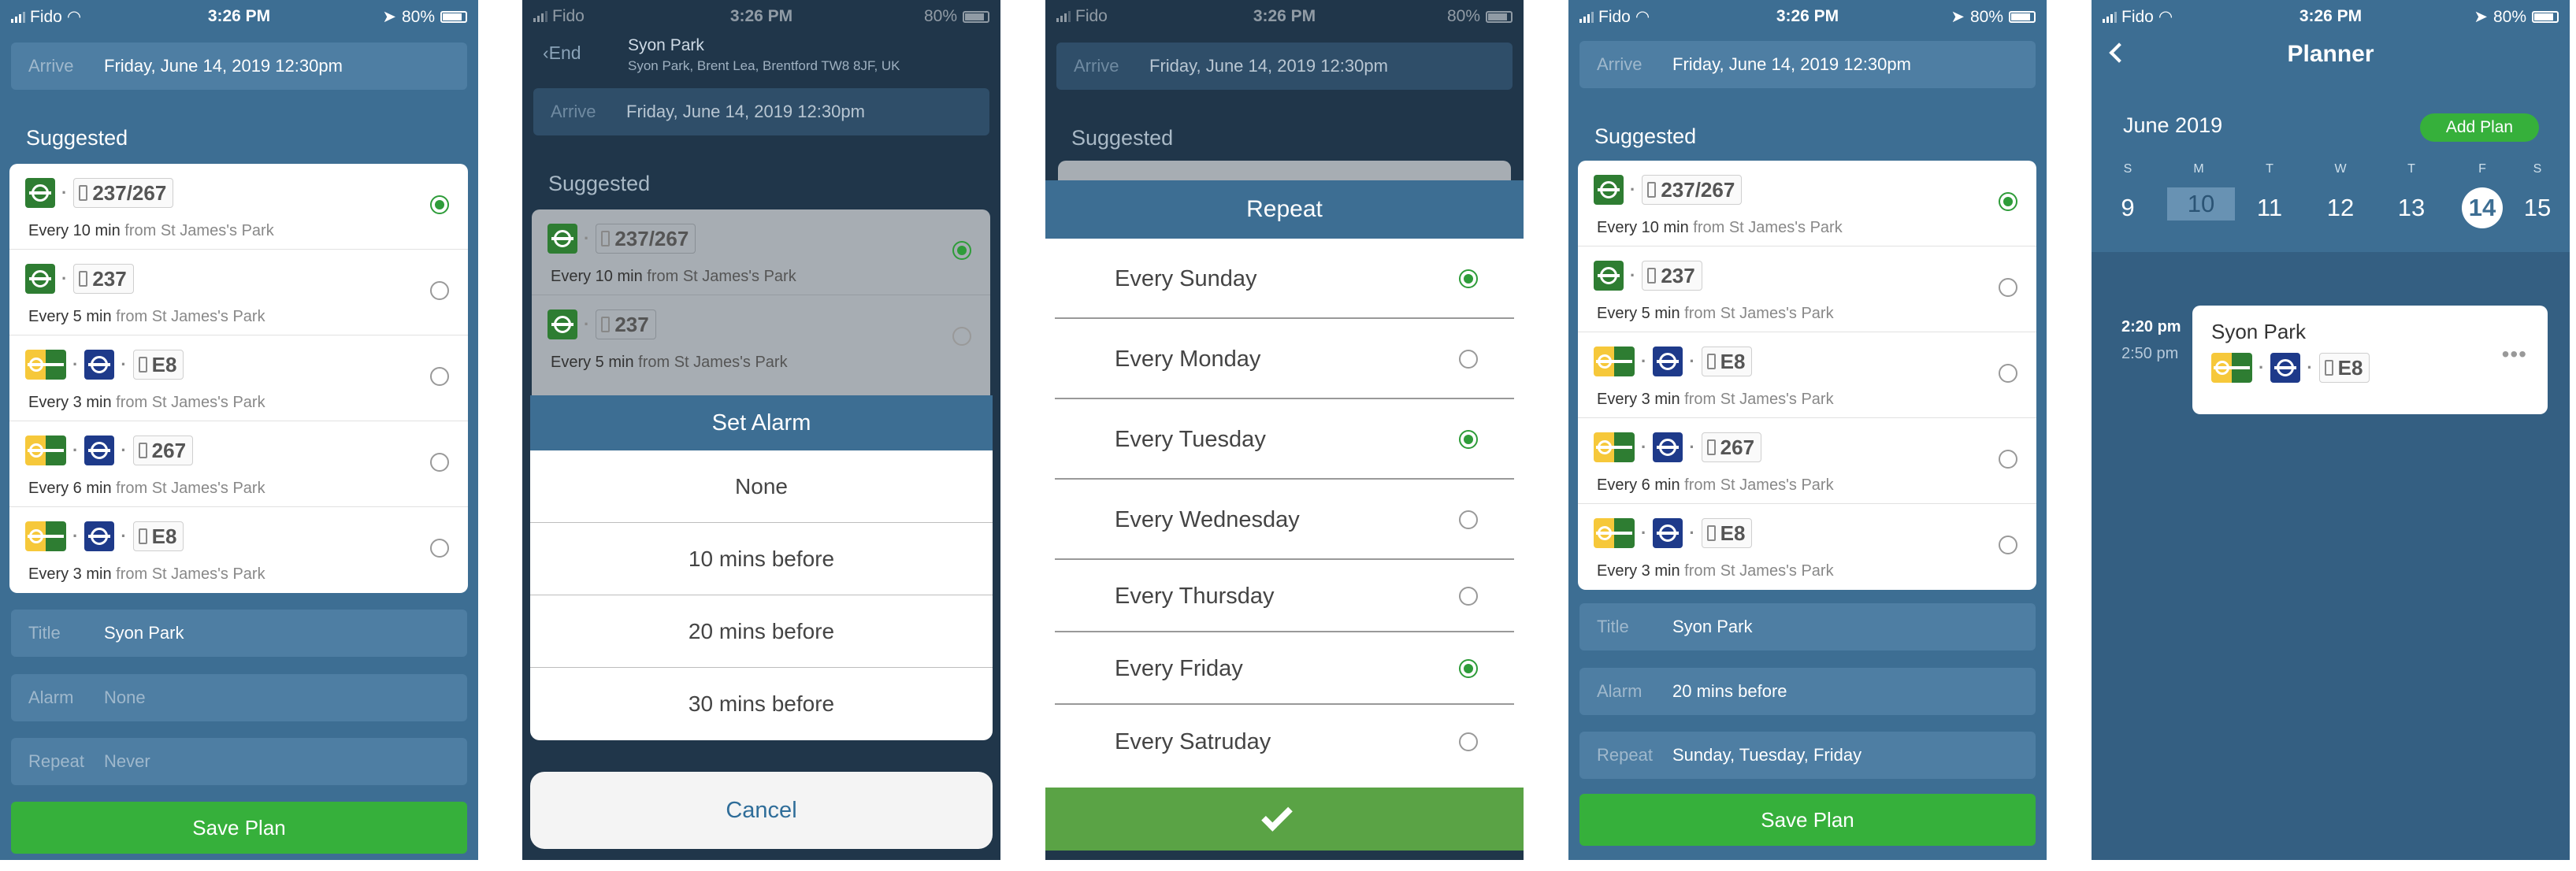 The height and width of the screenshot is (871, 2576). I want to click on calendar-day: T 11, so click(2269, 195).